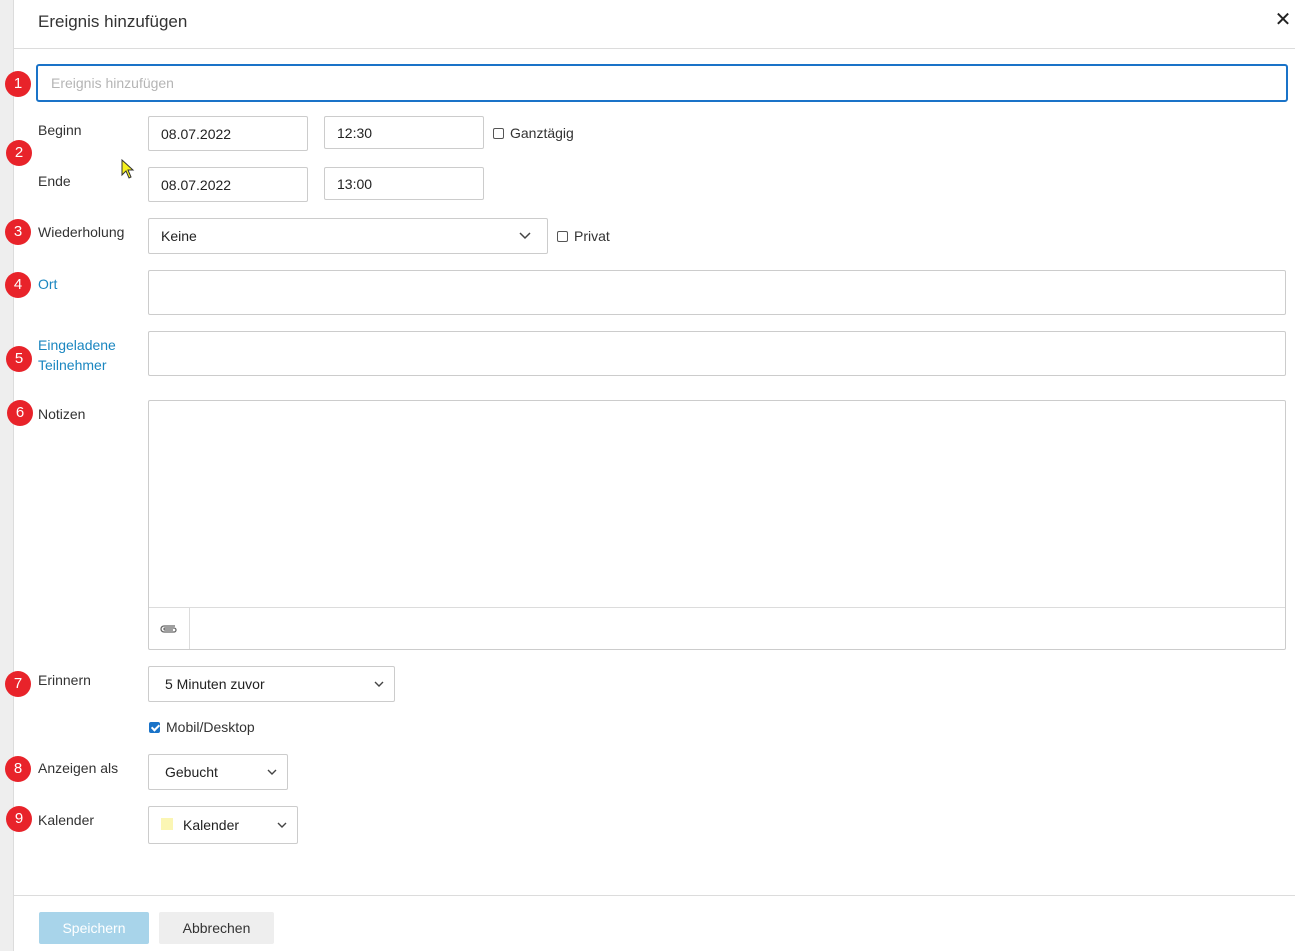 This screenshot has height=951, width=1295. Describe the element at coordinates (215, 684) in the screenshot. I see `reminder-value: 5 Minuten zuvor` at that location.